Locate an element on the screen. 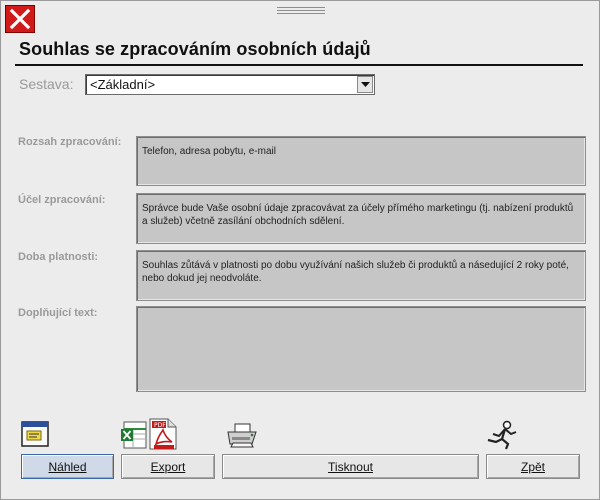 This screenshot has width=600, height=500. report-select: <Základní> is located at coordinates (230, 84).